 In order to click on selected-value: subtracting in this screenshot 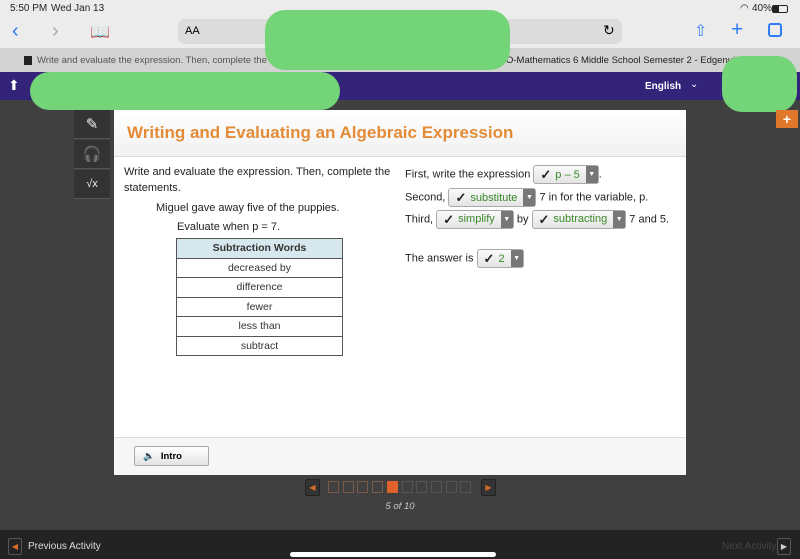, I will do `click(580, 219)`.